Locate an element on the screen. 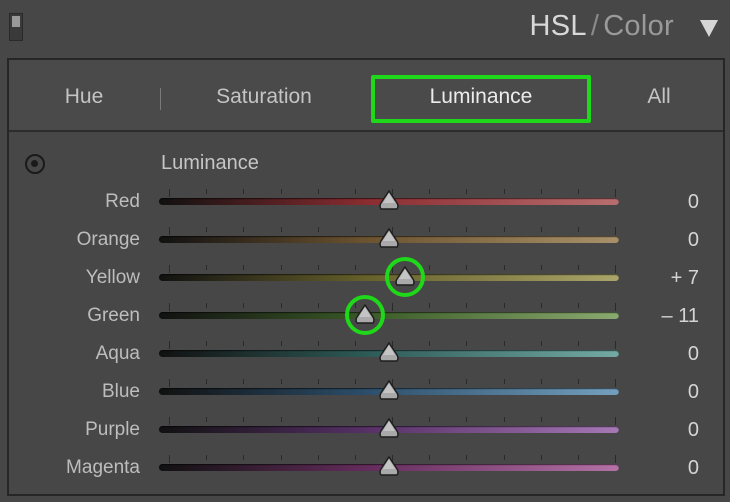 This screenshot has height=502, width=730. slider-thumb-red is located at coordinates (389, 202).